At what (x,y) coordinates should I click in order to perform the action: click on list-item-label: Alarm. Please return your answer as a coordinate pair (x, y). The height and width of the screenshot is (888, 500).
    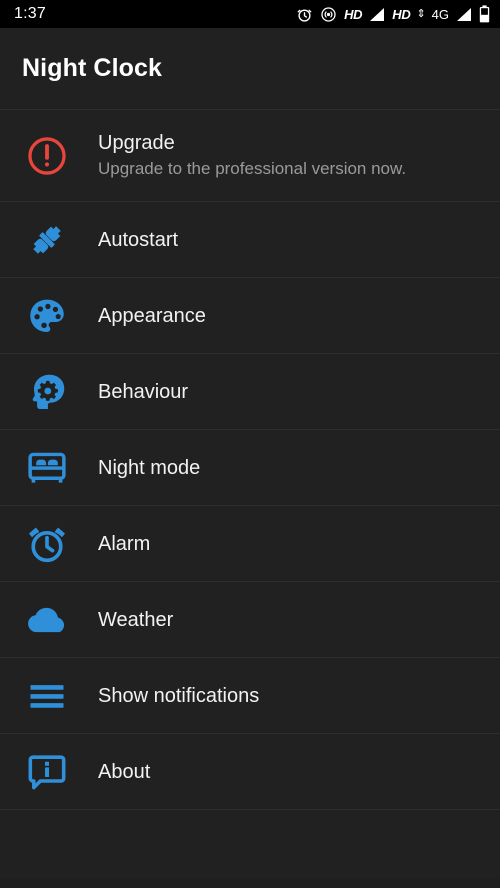
    Looking at the image, I should click on (124, 543).